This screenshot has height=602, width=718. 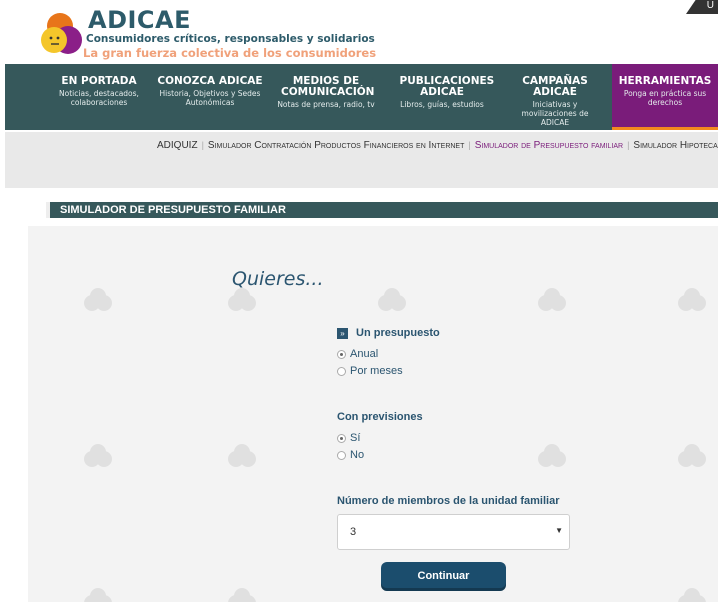 I want to click on nav-title: CAMPAÑAS ADICAE, so click(x=555, y=86).